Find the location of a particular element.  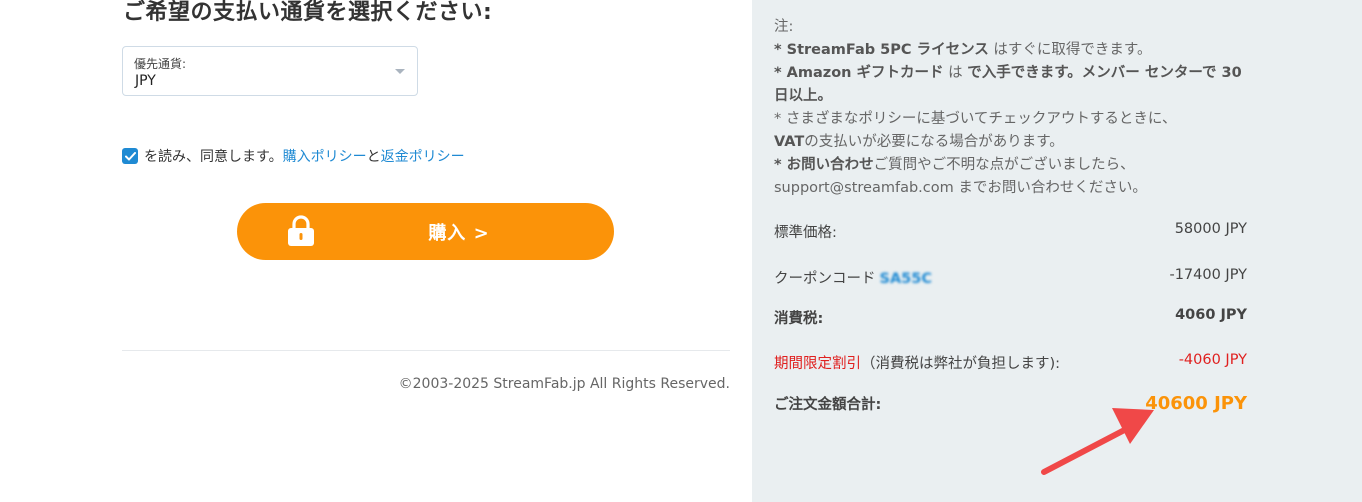

currency-select: 優先通貨: JPY is located at coordinates (270, 71).